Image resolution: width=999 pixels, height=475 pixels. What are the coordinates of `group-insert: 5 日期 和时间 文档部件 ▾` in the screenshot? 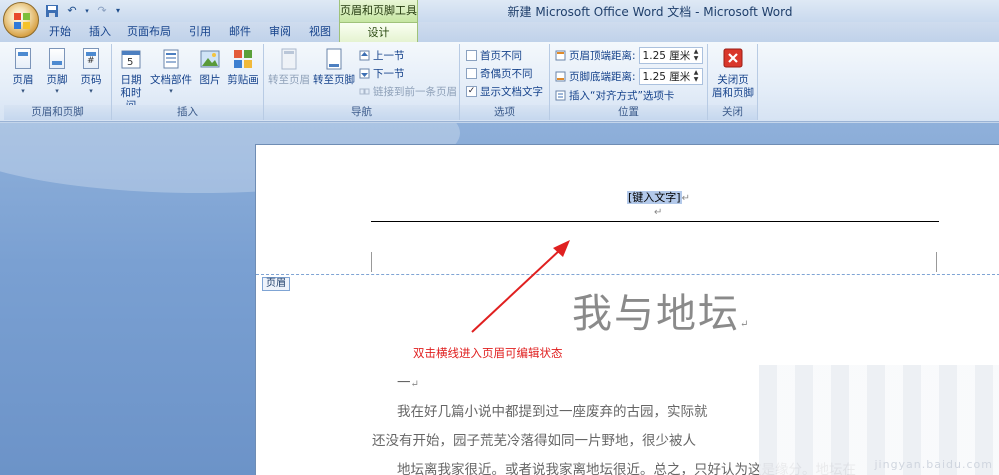 It's located at (188, 82).